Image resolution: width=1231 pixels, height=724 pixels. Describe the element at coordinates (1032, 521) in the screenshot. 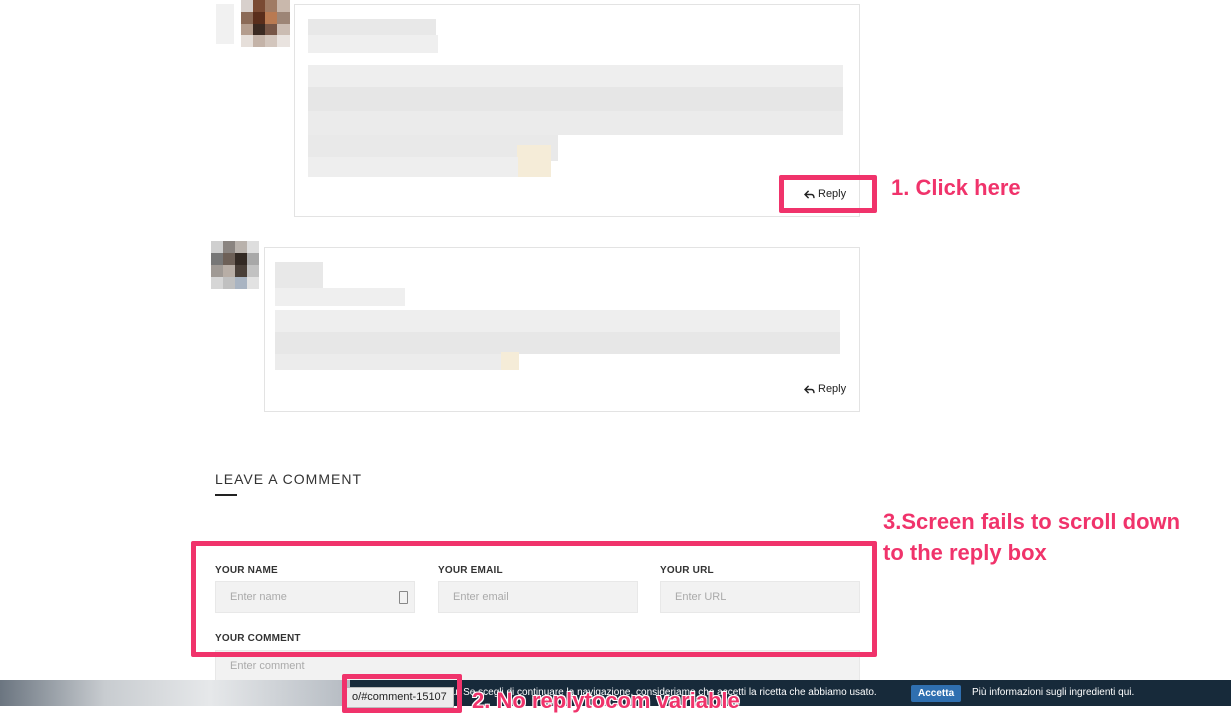

I see `annotation-step3-line1: 3.Screen fails to scroll down` at that location.